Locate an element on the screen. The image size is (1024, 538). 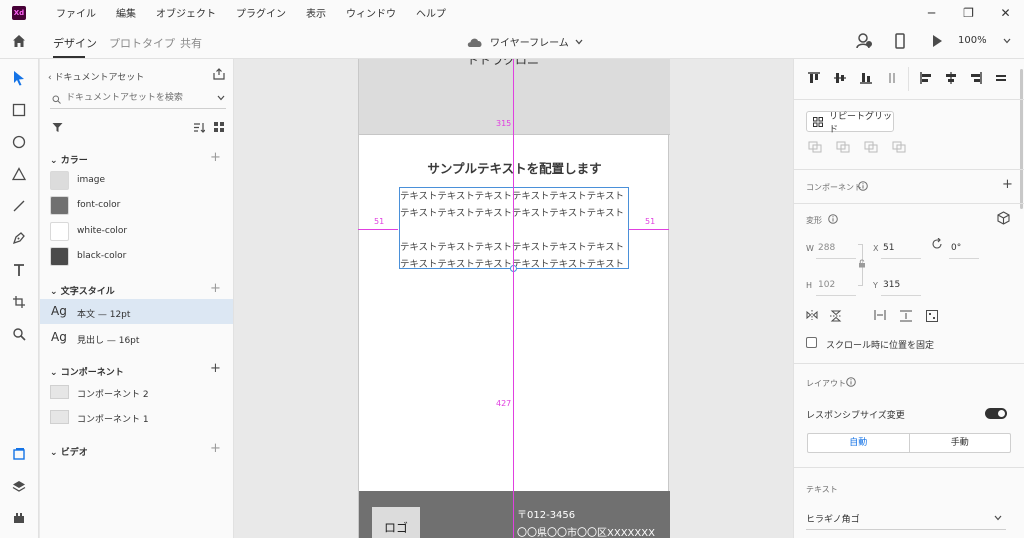
height-value: 102 is located at coordinates (826, 285).